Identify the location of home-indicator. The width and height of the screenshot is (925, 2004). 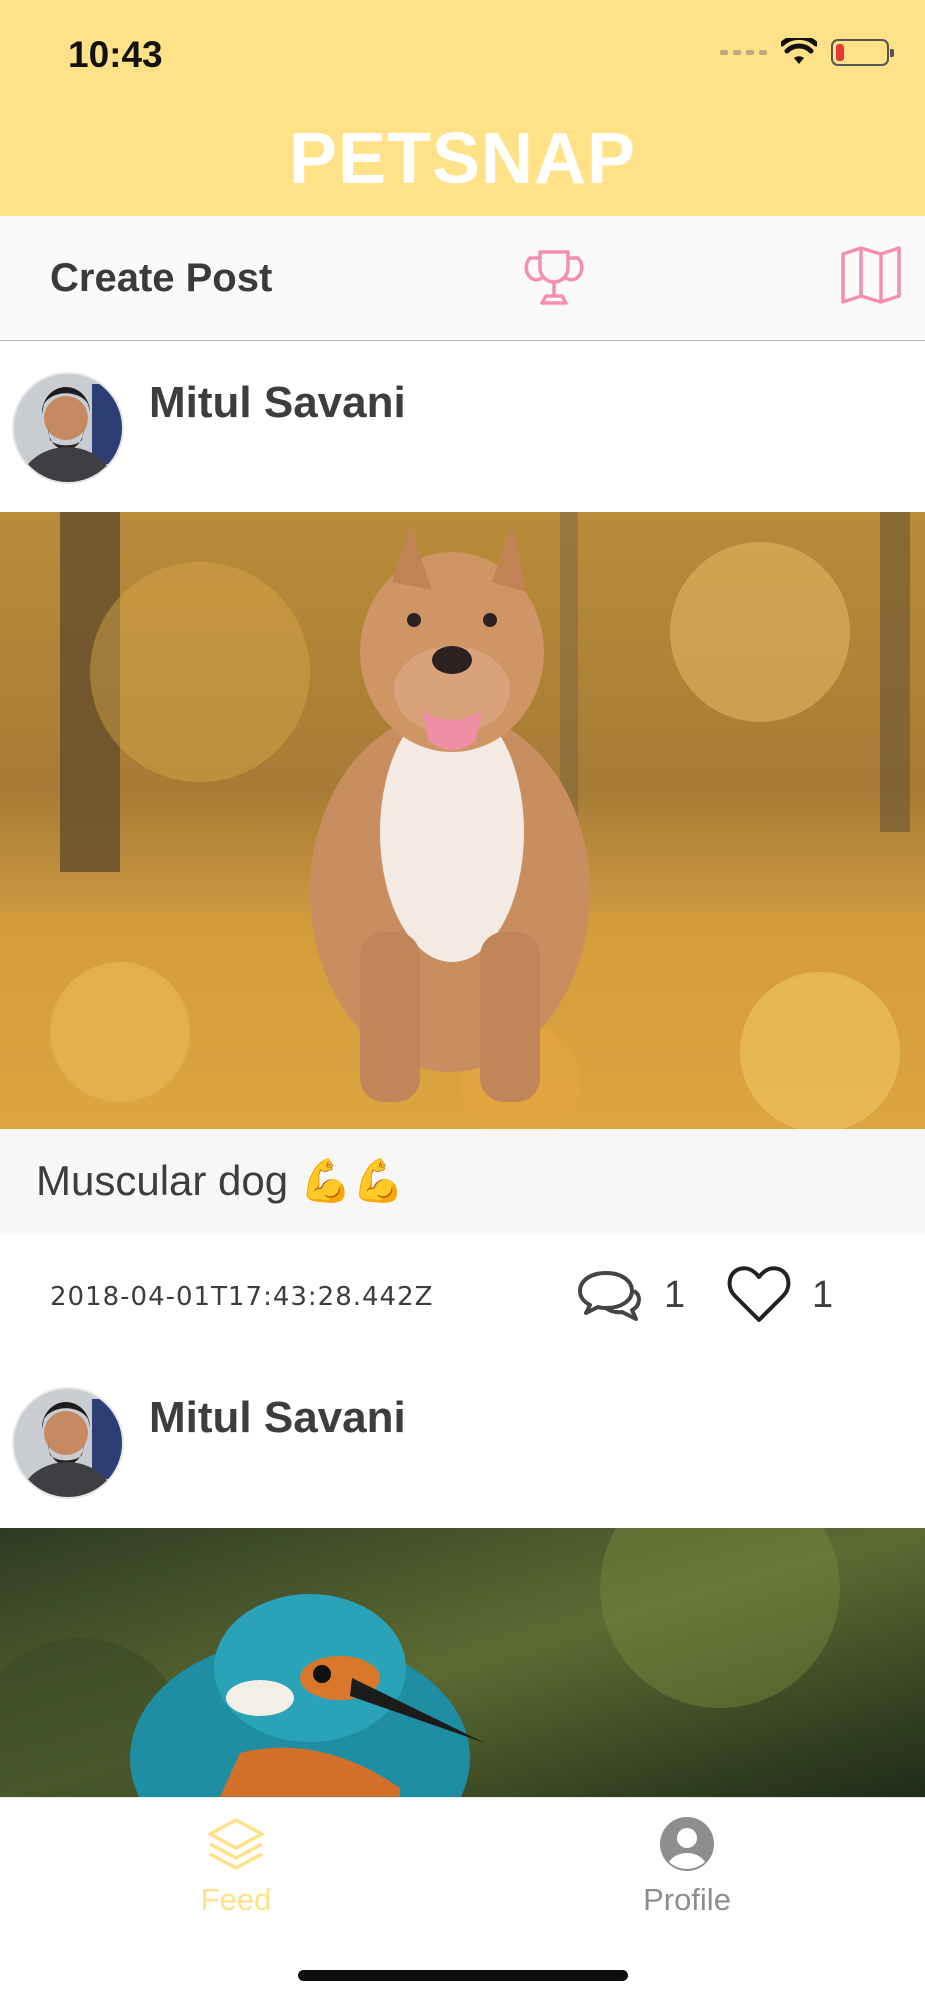
(463, 1975).